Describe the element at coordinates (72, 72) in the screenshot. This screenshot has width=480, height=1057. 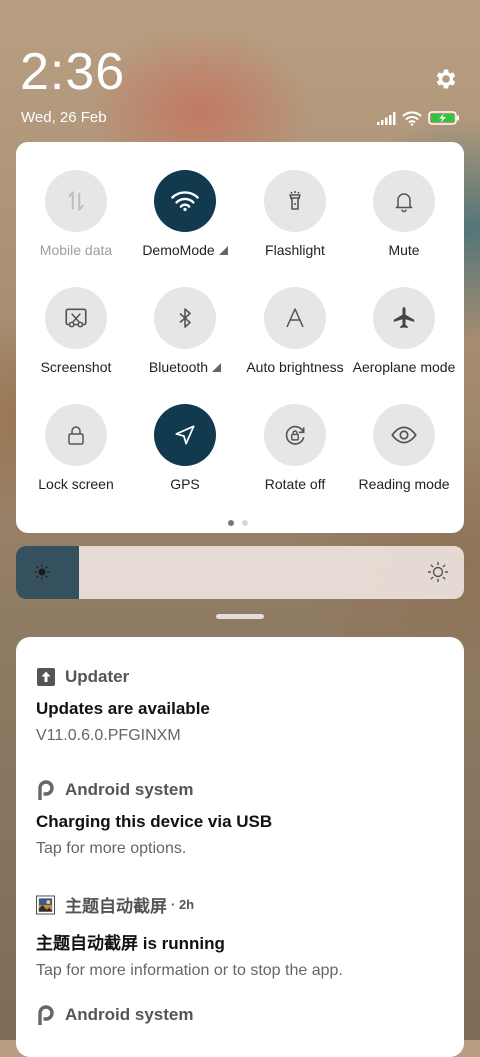
I see `clock: 2:36` at that location.